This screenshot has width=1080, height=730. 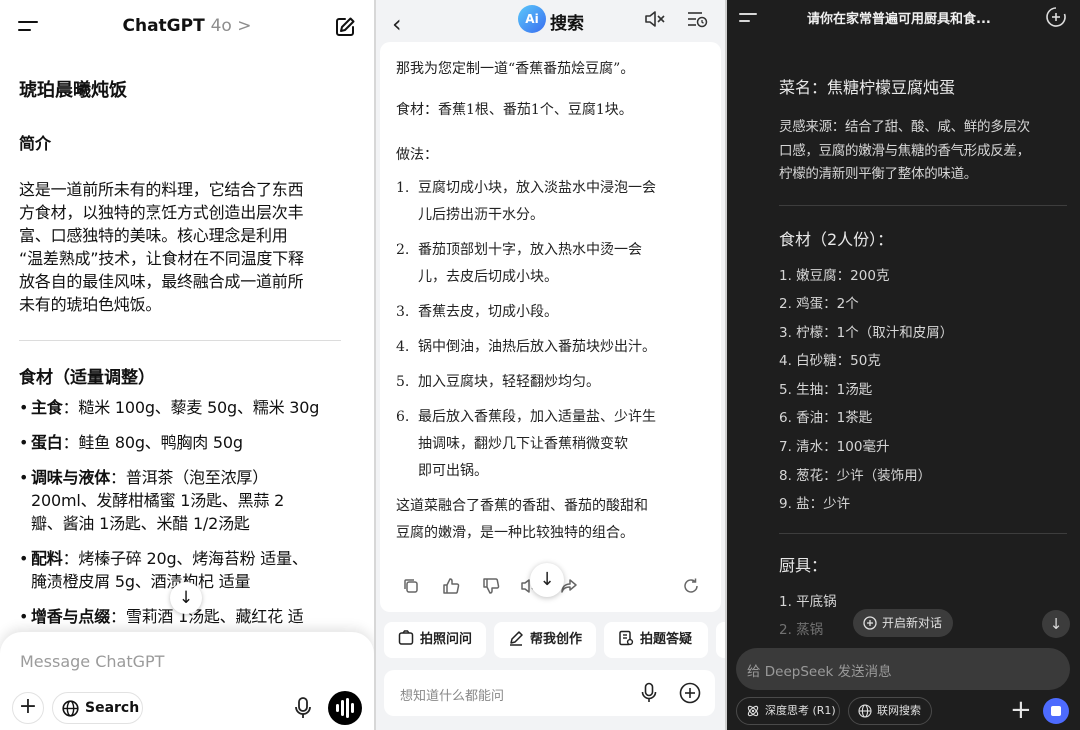 What do you see at coordinates (516, 638) in the screenshot?
I see `pen-icon` at bounding box center [516, 638].